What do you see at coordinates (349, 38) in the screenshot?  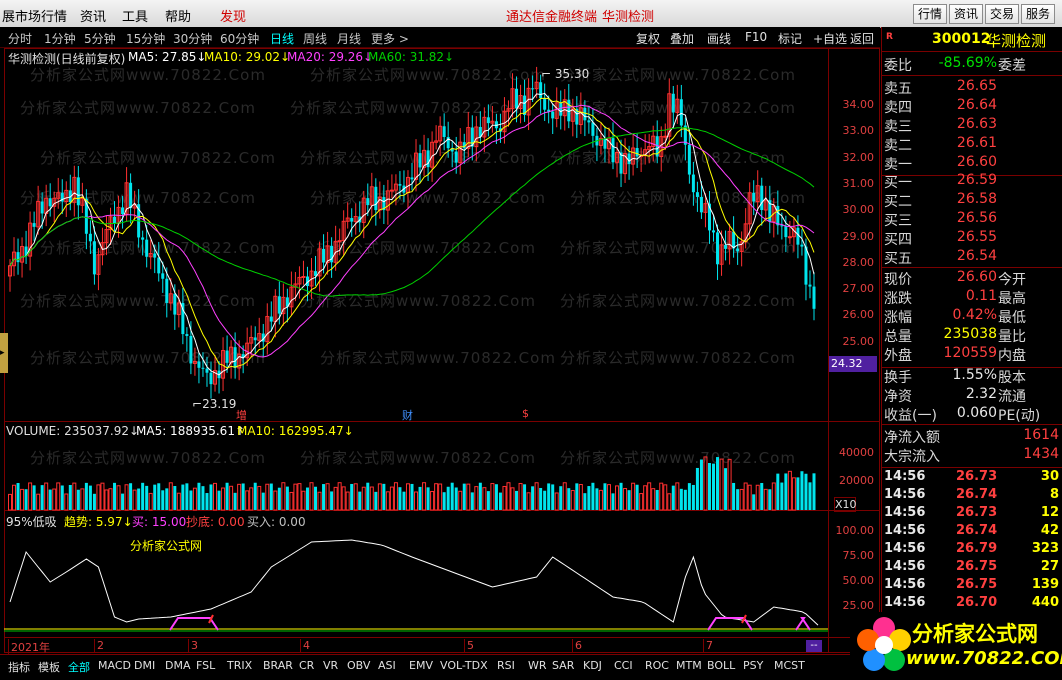 I see `tab-monthly: 月线` at bounding box center [349, 38].